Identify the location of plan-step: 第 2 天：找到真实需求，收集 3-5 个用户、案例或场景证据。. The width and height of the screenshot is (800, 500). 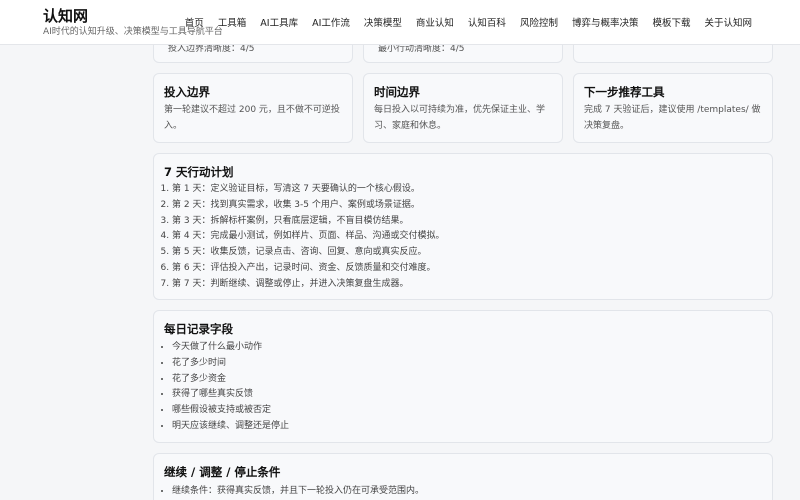
(308, 206).